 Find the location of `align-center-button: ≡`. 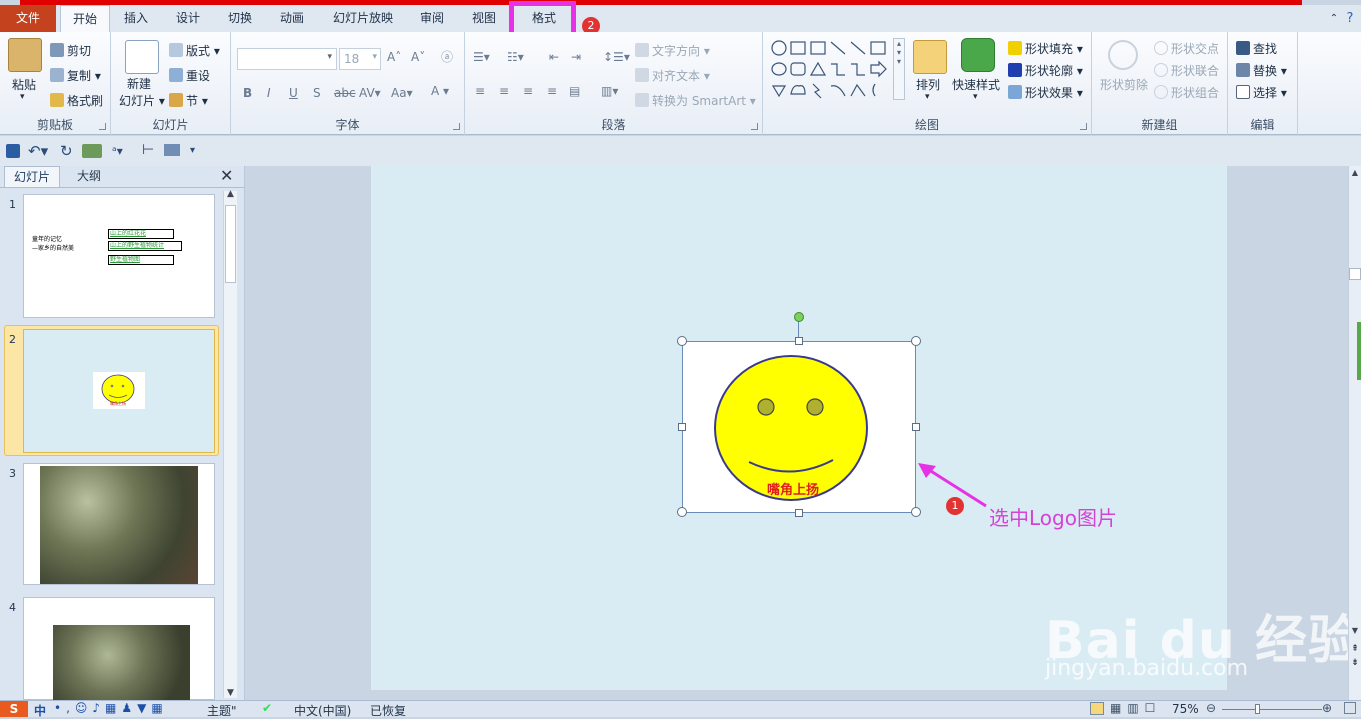

align-center-button: ≡ is located at coordinates (504, 91).